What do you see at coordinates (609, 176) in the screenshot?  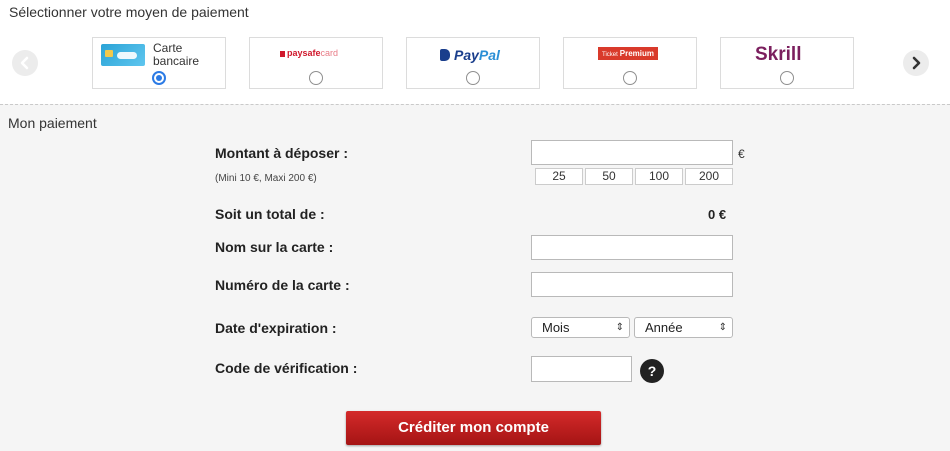 I see `preset-50-button: 50` at bounding box center [609, 176].